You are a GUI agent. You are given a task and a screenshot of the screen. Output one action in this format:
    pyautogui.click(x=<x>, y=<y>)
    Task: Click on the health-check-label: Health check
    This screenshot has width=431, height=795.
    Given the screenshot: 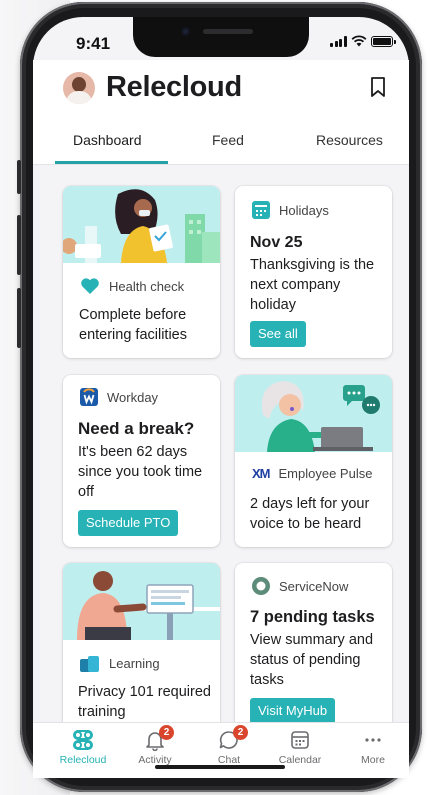 What is the action you would take?
    pyautogui.click(x=147, y=286)
    